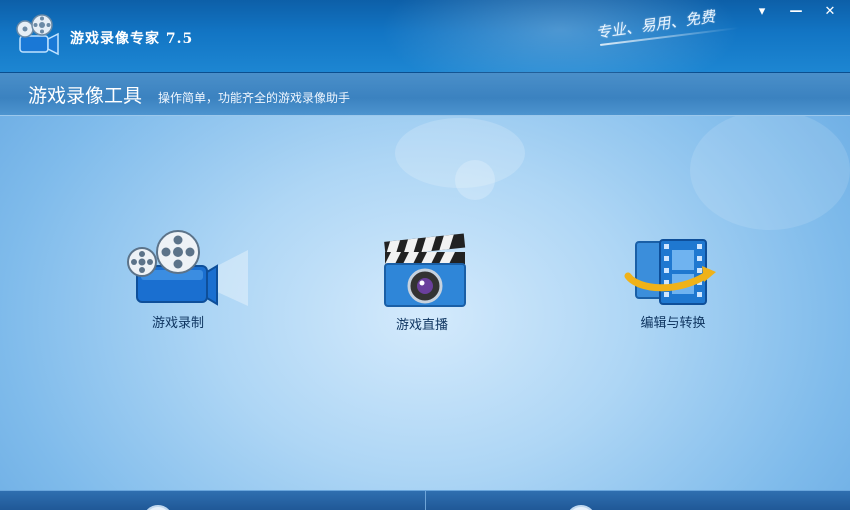 This screenshot has height=510, width=850. I want to click on menu-dropdown-button: ▾, so click(762, 12).